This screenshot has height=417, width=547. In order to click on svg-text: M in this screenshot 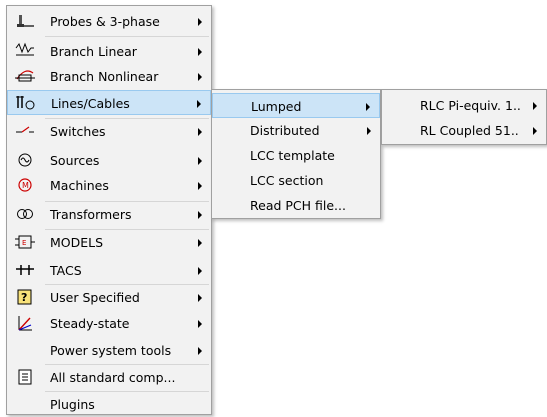, I will do `click(25, 185)`.